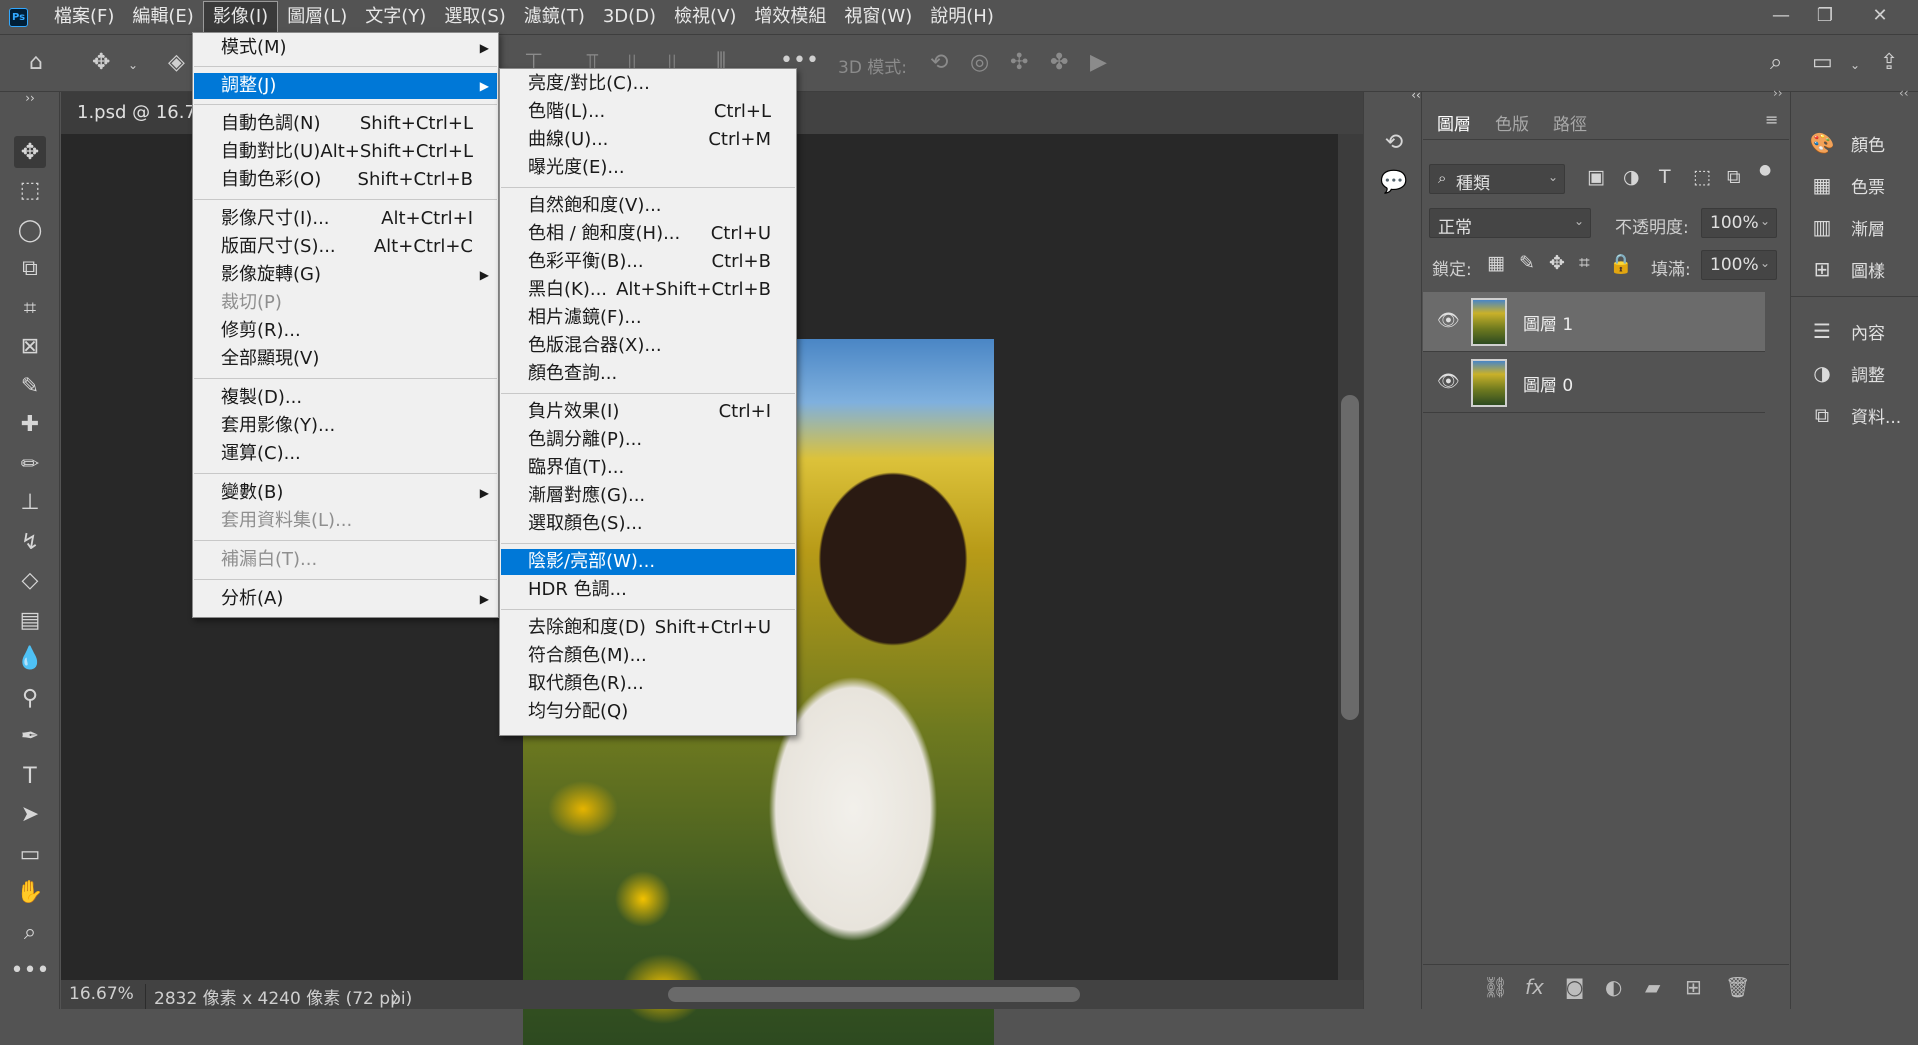 The height and width of the screenshot is (1045, 1918). What do you see at coordinates (1613, 987) in the screenshot?
I see `adjustment-layer-icon: ◐` at bounding box center [1613, 987].